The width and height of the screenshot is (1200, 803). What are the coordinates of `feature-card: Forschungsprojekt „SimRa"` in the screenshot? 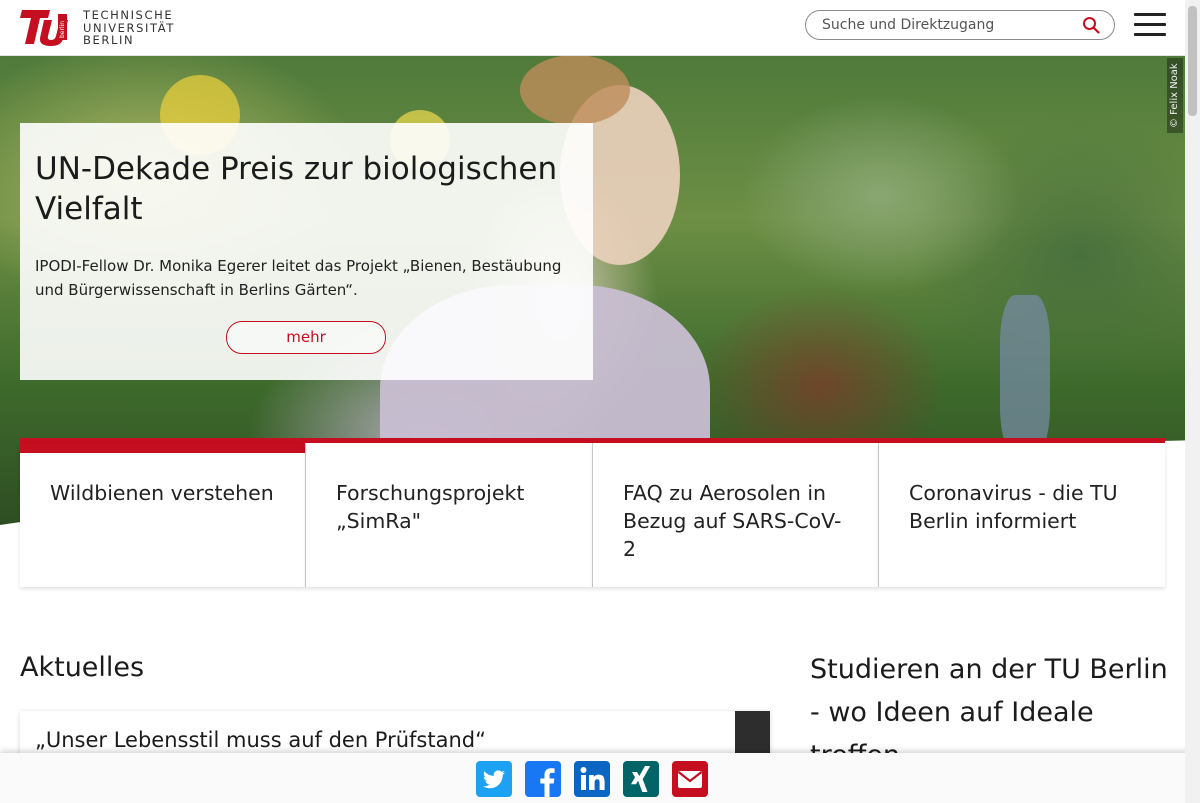 It's located at (449, 515).